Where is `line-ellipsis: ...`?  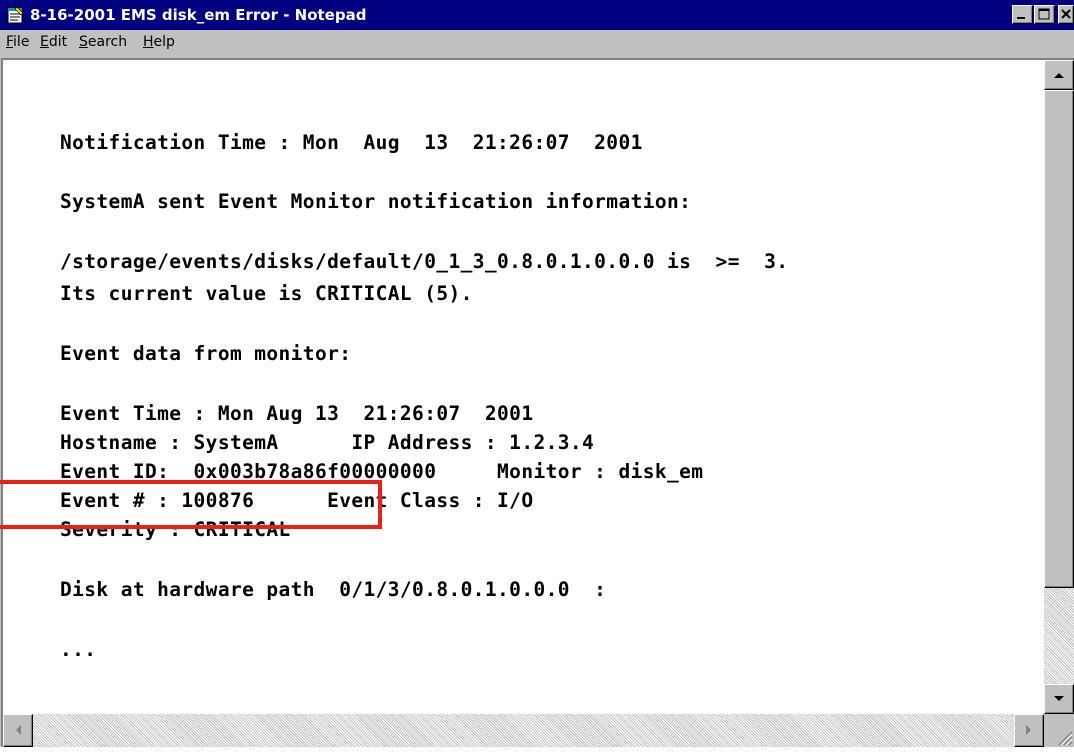 line-ellipsis: ... is located at coordinates (78, 649).